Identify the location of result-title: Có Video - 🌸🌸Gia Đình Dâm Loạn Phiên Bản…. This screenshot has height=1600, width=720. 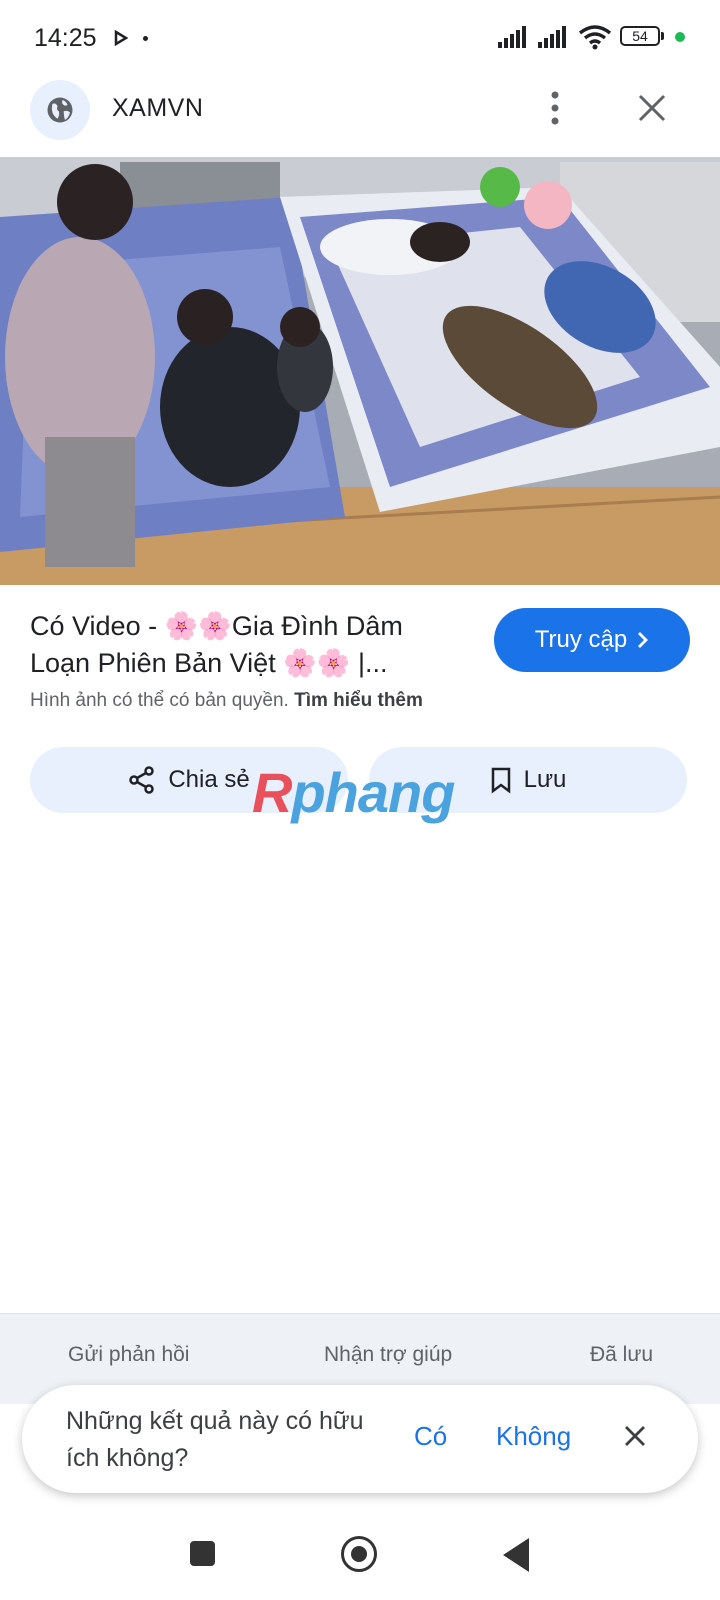
(245, 645).